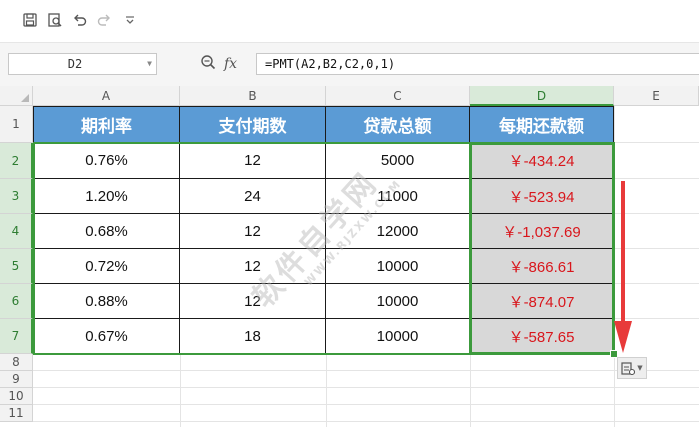 The width and height of the screenshot is (699, 427). What do you see at coordinates (398, 336) in the screenshot?
I see `cell-c7: 10000` at bounding box center [398, 336].